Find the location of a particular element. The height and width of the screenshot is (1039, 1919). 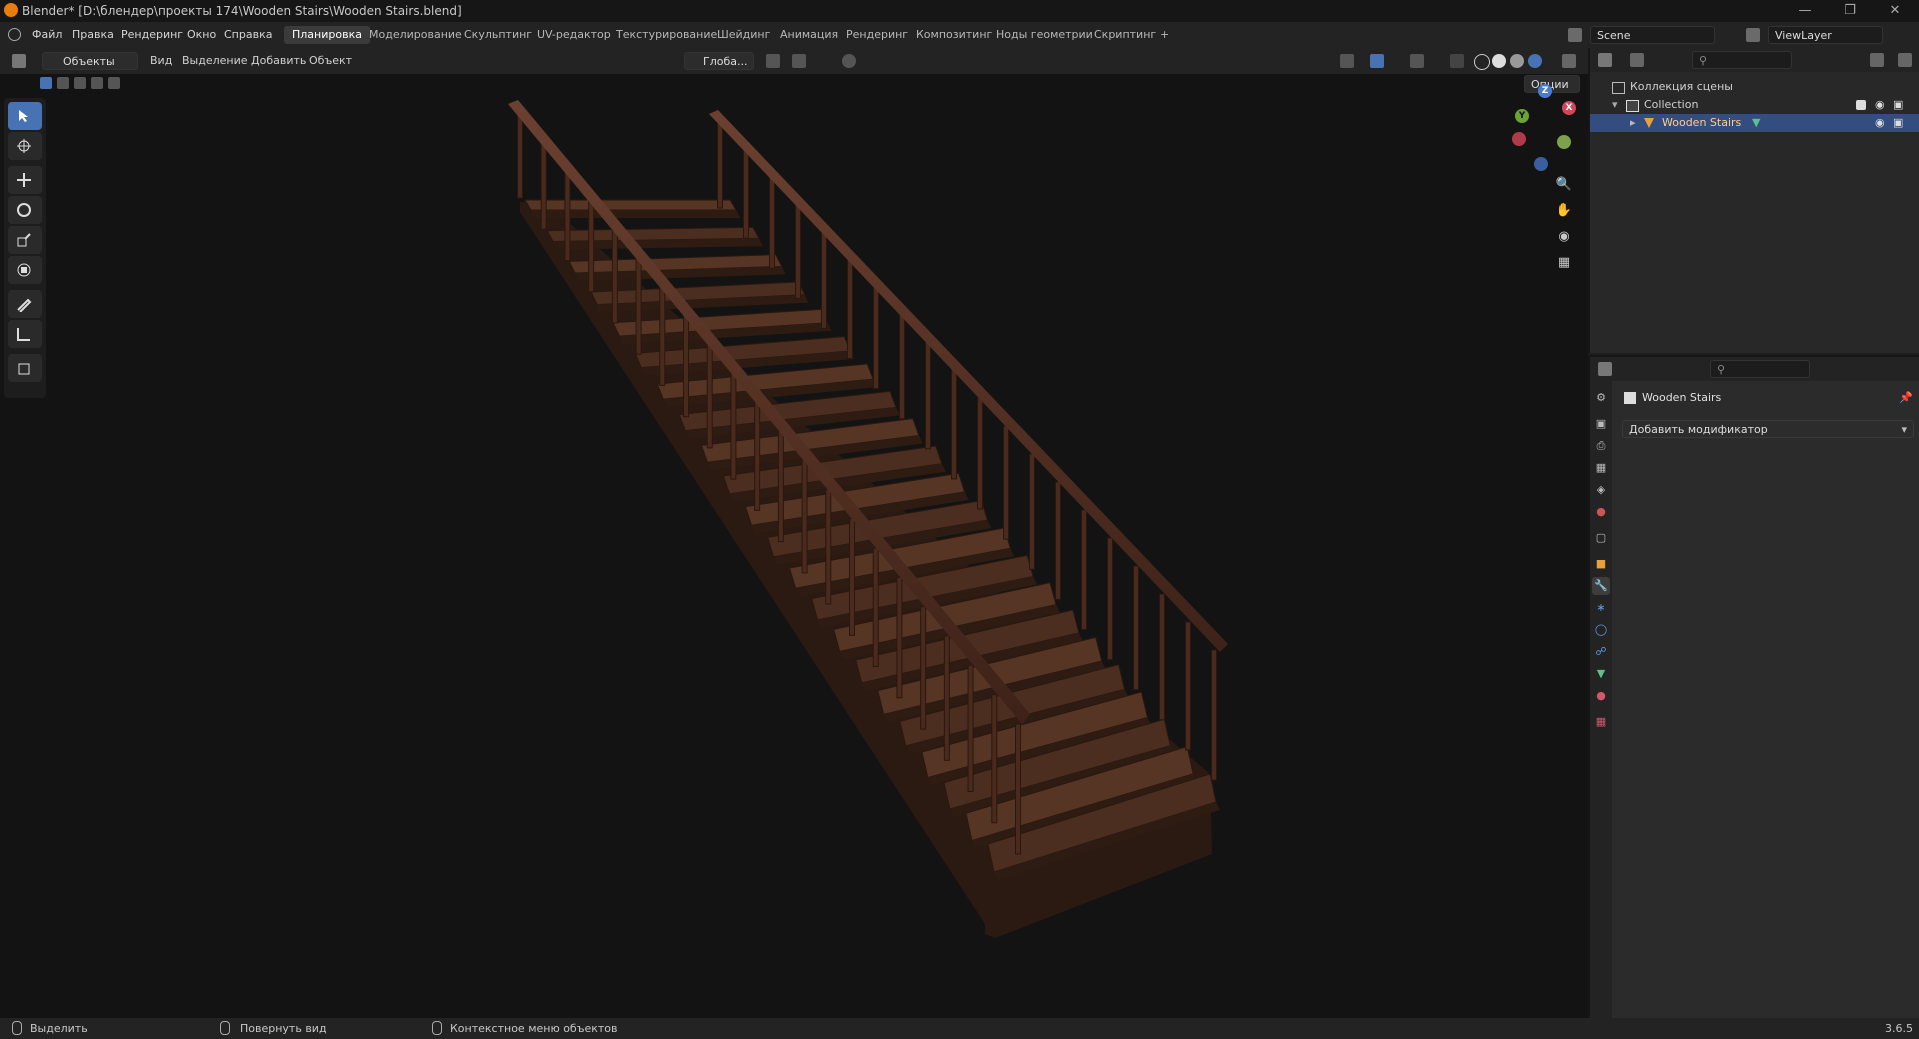

pause-icon is located at coordinates (1569, 61).